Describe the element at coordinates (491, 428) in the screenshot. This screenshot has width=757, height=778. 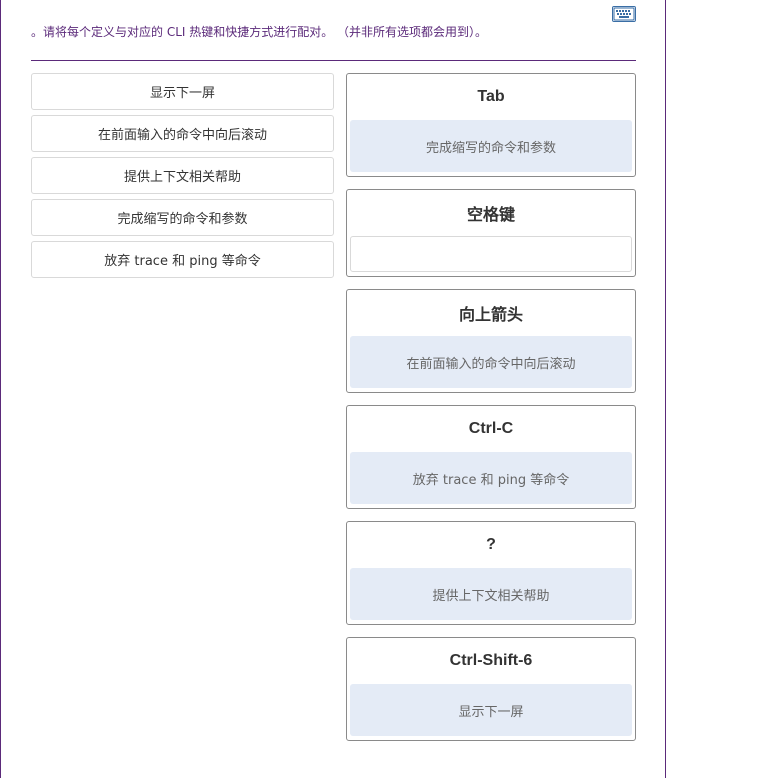
I see `target-label: Ctrl-C` at that location.